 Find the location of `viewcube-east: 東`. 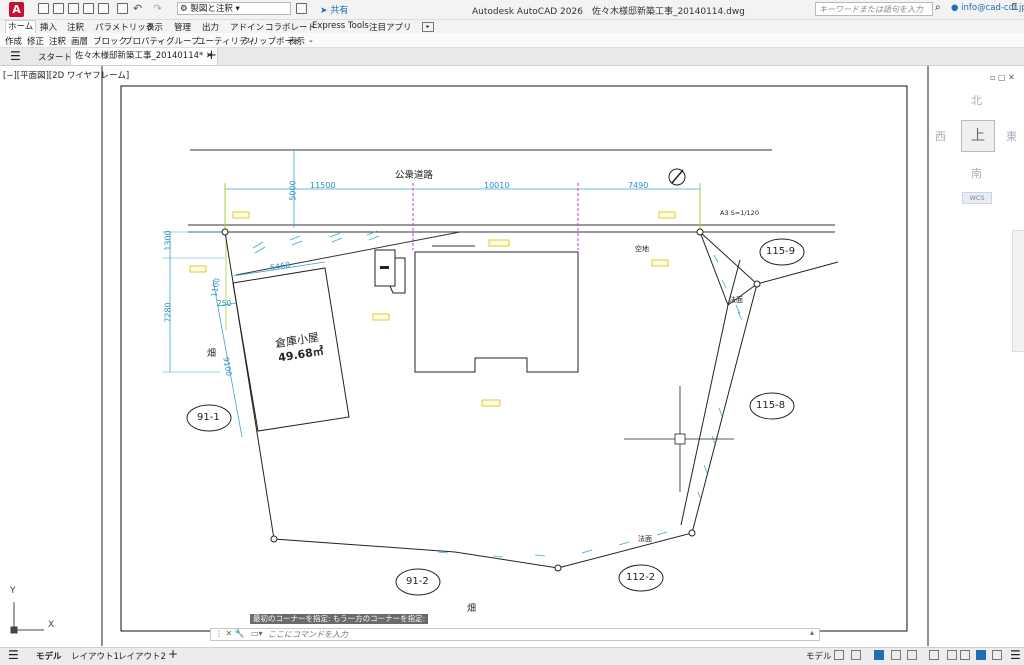

viewcube-east: 東 is located at coordinates (1011, 136).